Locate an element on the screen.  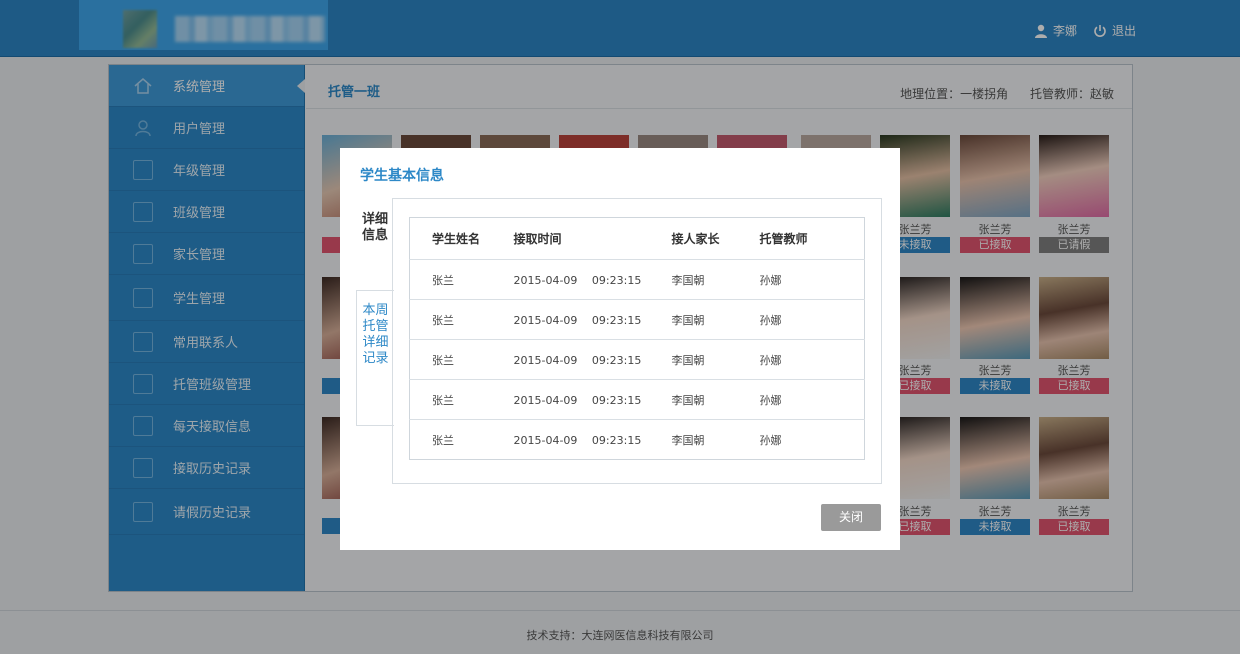
column-header: 学生姓名 is located at coordinates (461, 238).